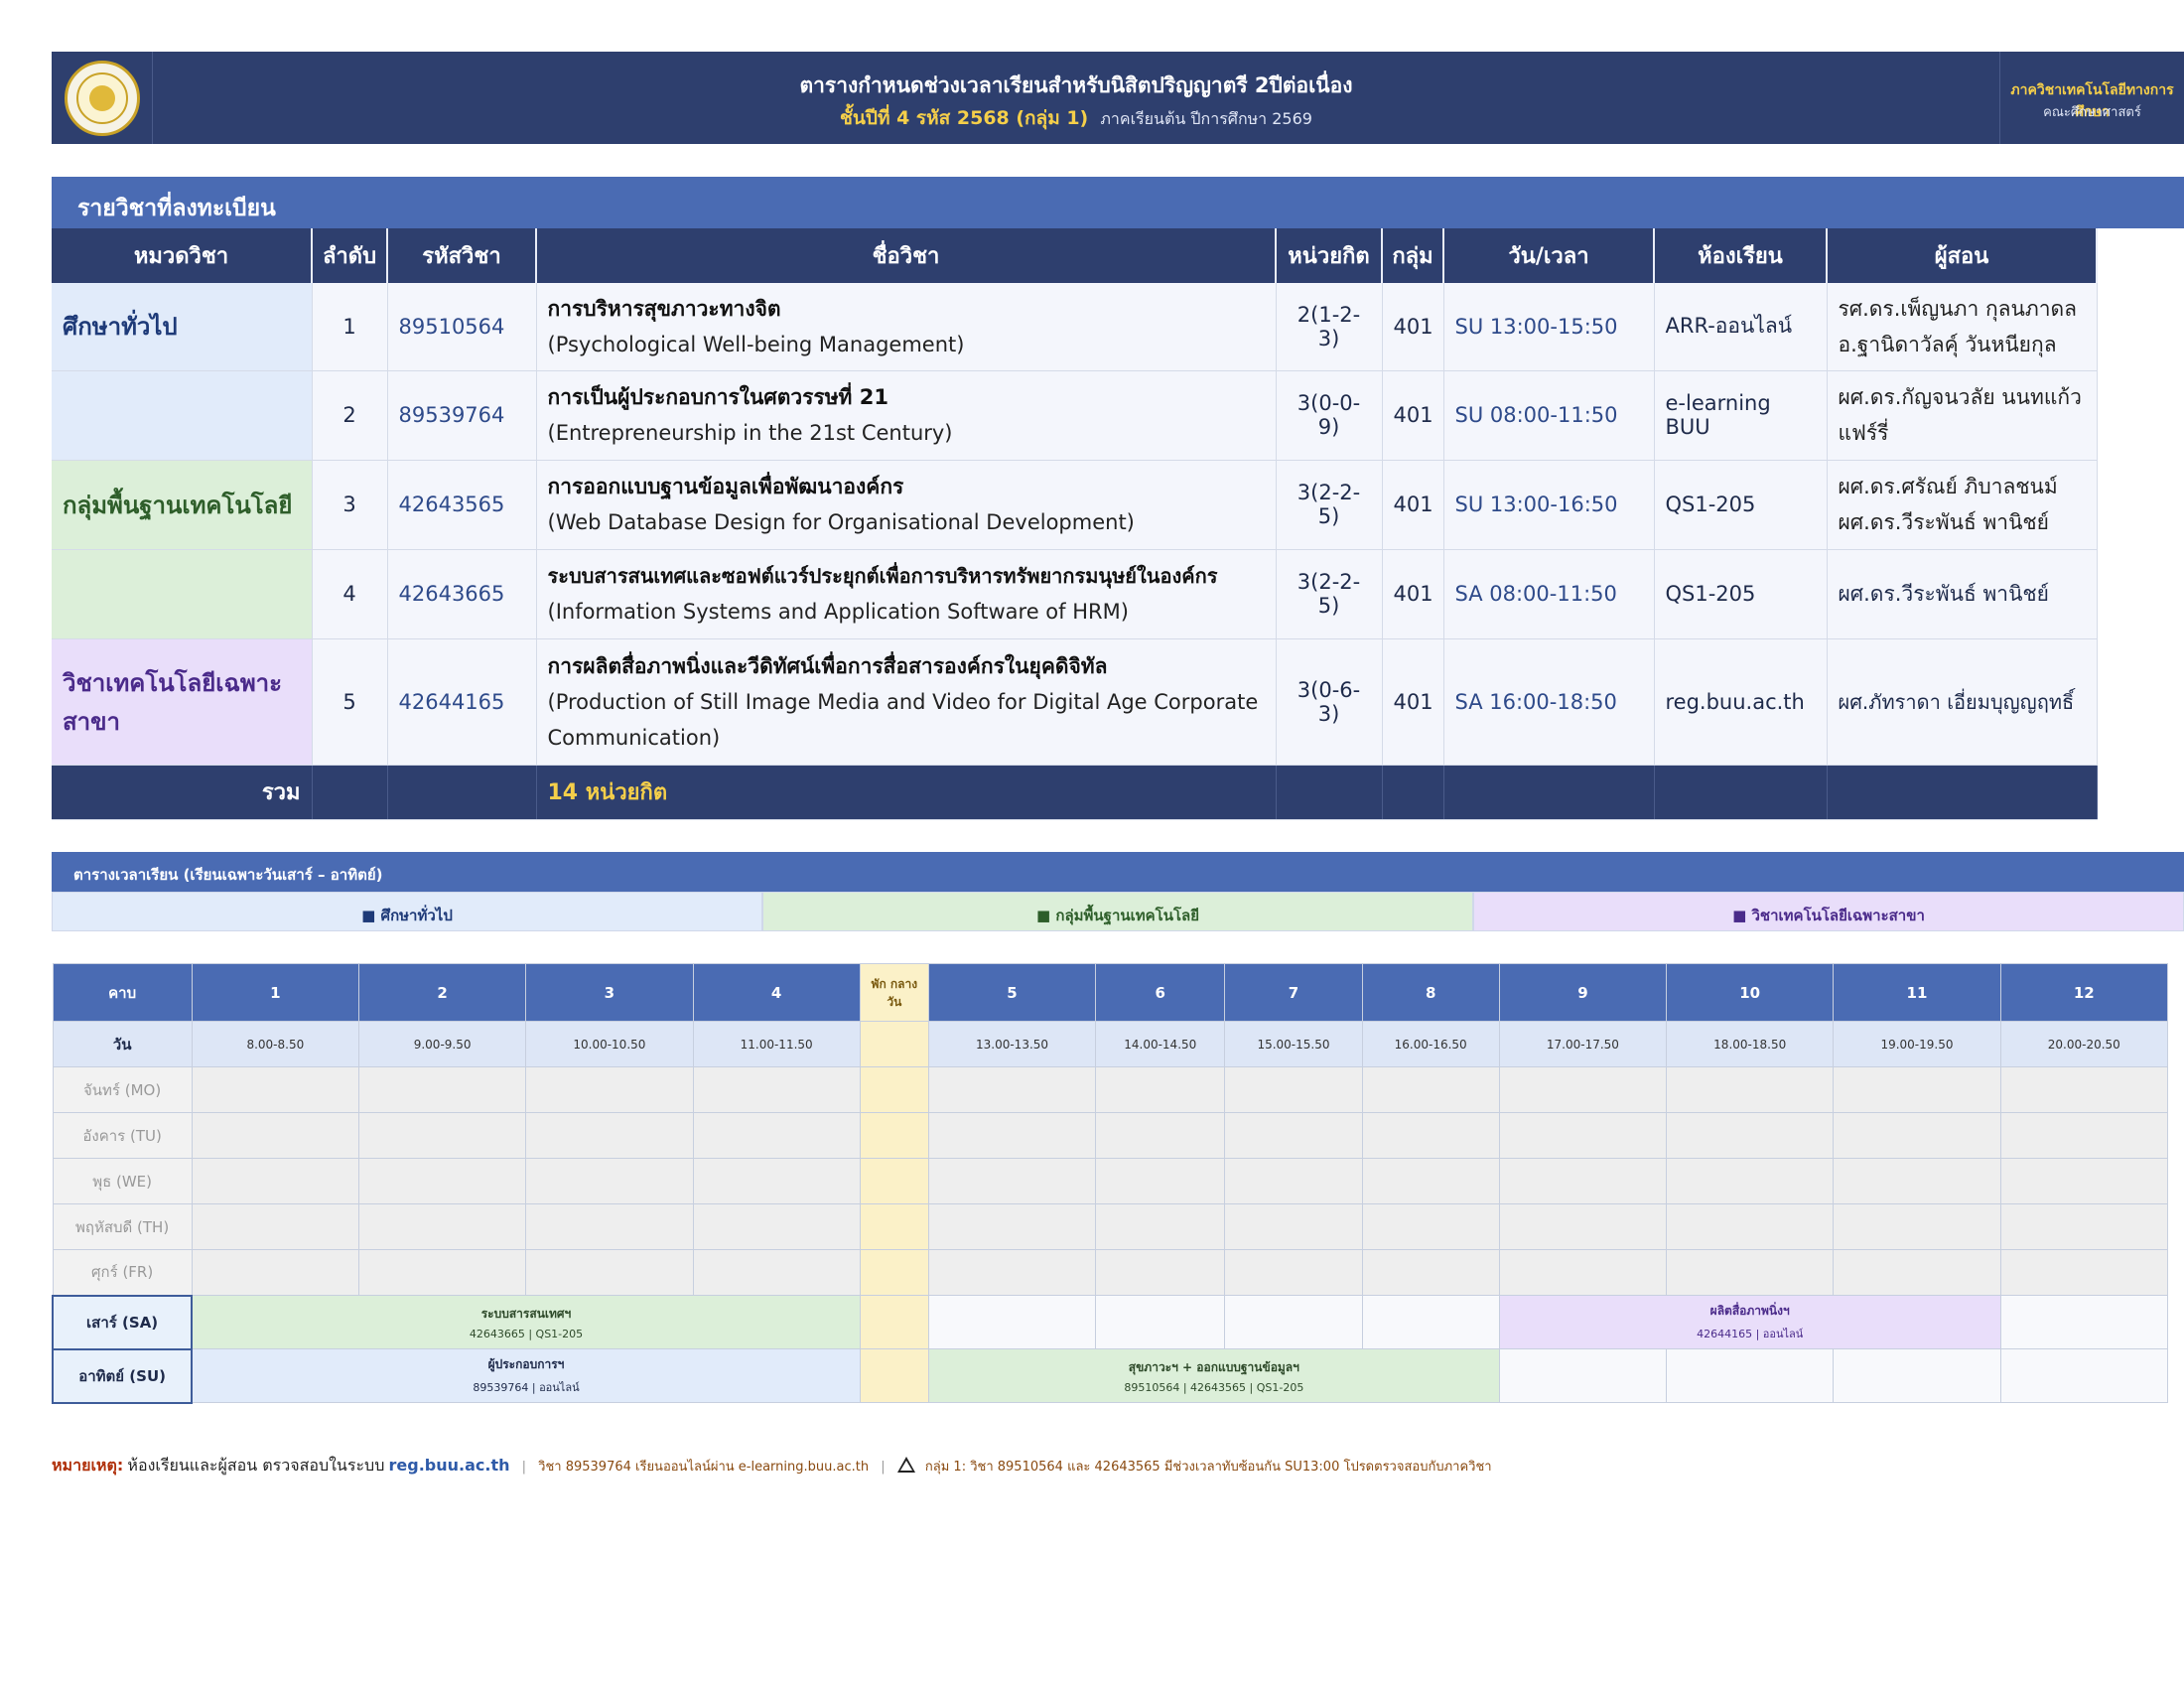  Describe the element at coordinates (776, 992) in the screenshot. I see `period-cell: 4` at that location.